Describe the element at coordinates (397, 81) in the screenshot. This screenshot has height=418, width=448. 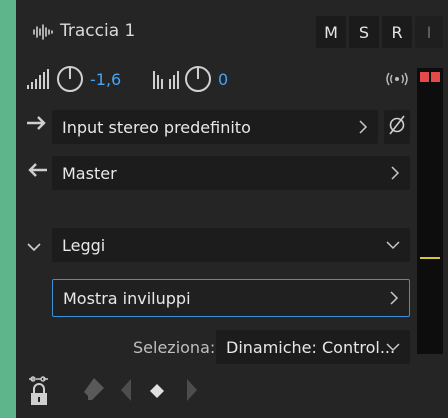
I see `input-monitor-icon` at that location.